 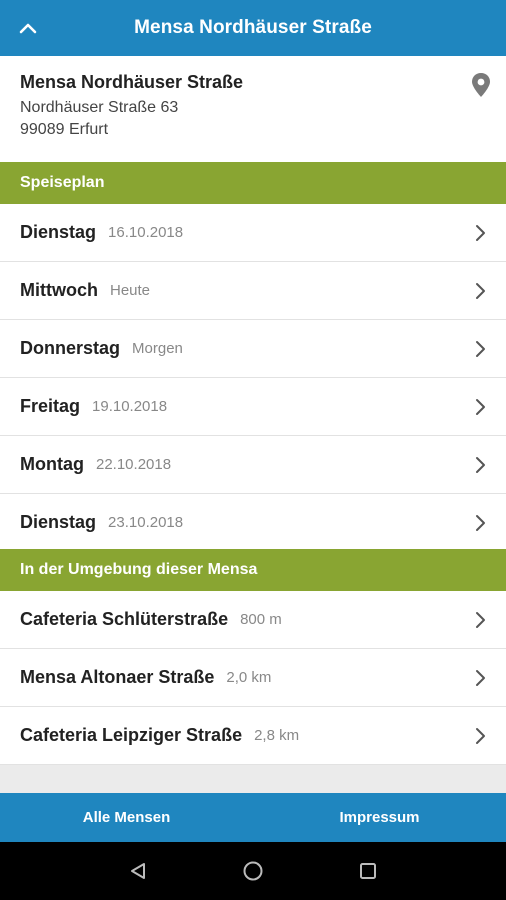 I want to click on map-pin-icon, so click(x=481, y=85).